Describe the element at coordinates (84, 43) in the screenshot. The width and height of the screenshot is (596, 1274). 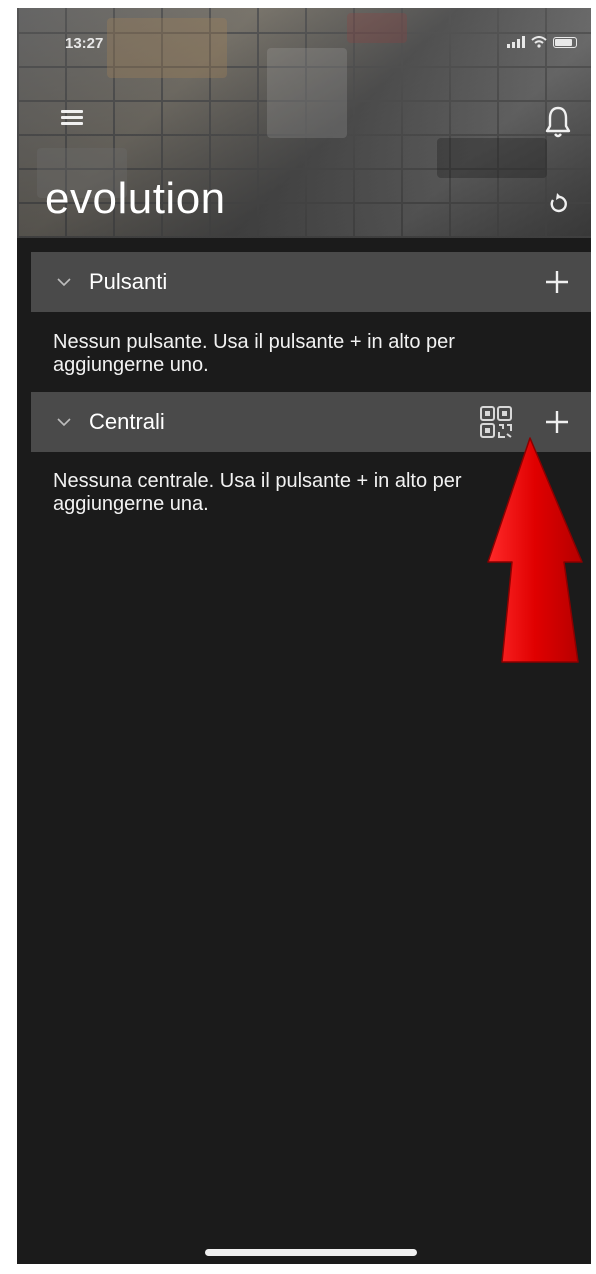
I see `status-time: 13:27` at that location.